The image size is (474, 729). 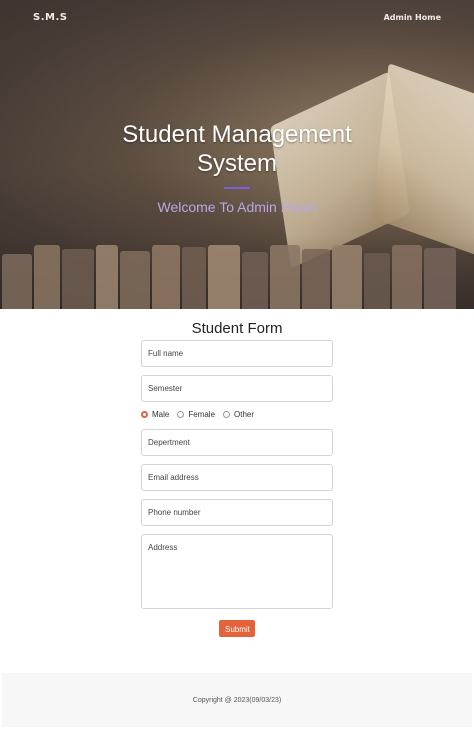 What do you see at coordinates (237, 17) in the screenshot?
I see `top-navbar: S.M.S Admin Home` at bounding box center [237, 17].